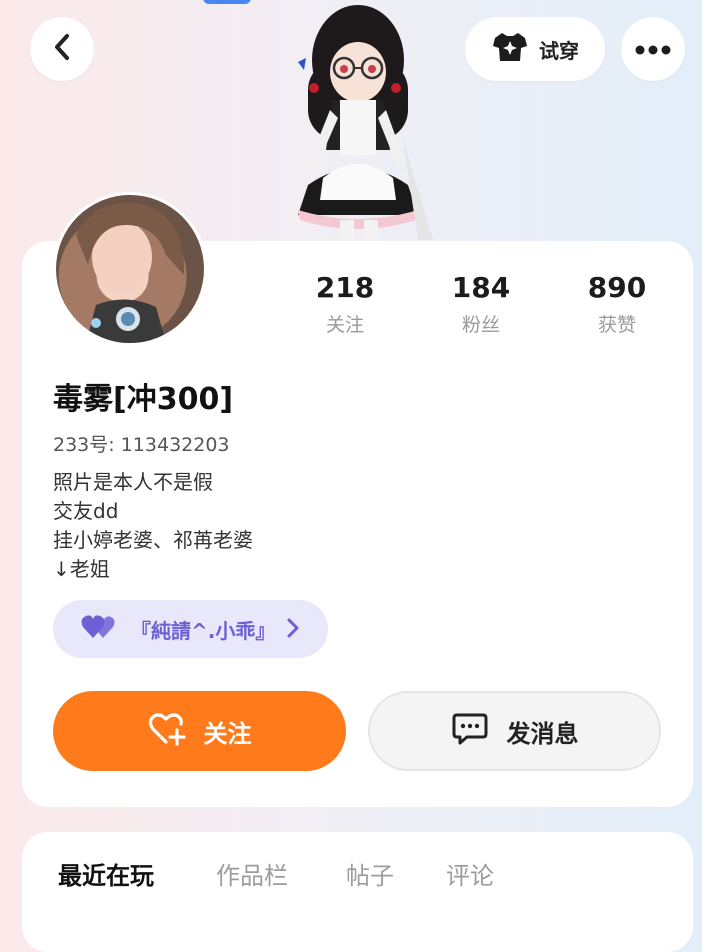 The height and width of the screenshot is (952, 702). Describe the element at coordinates (143, 399) in the screenshot. I see `username: 毒雾[冲300]` at that location.